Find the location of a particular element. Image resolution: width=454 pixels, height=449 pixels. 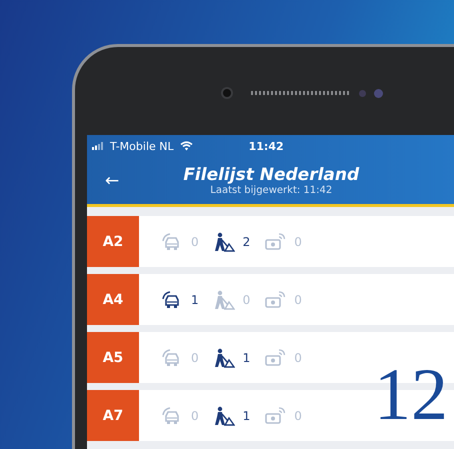

incident-count: 2 is located at coordinates (246, 241).